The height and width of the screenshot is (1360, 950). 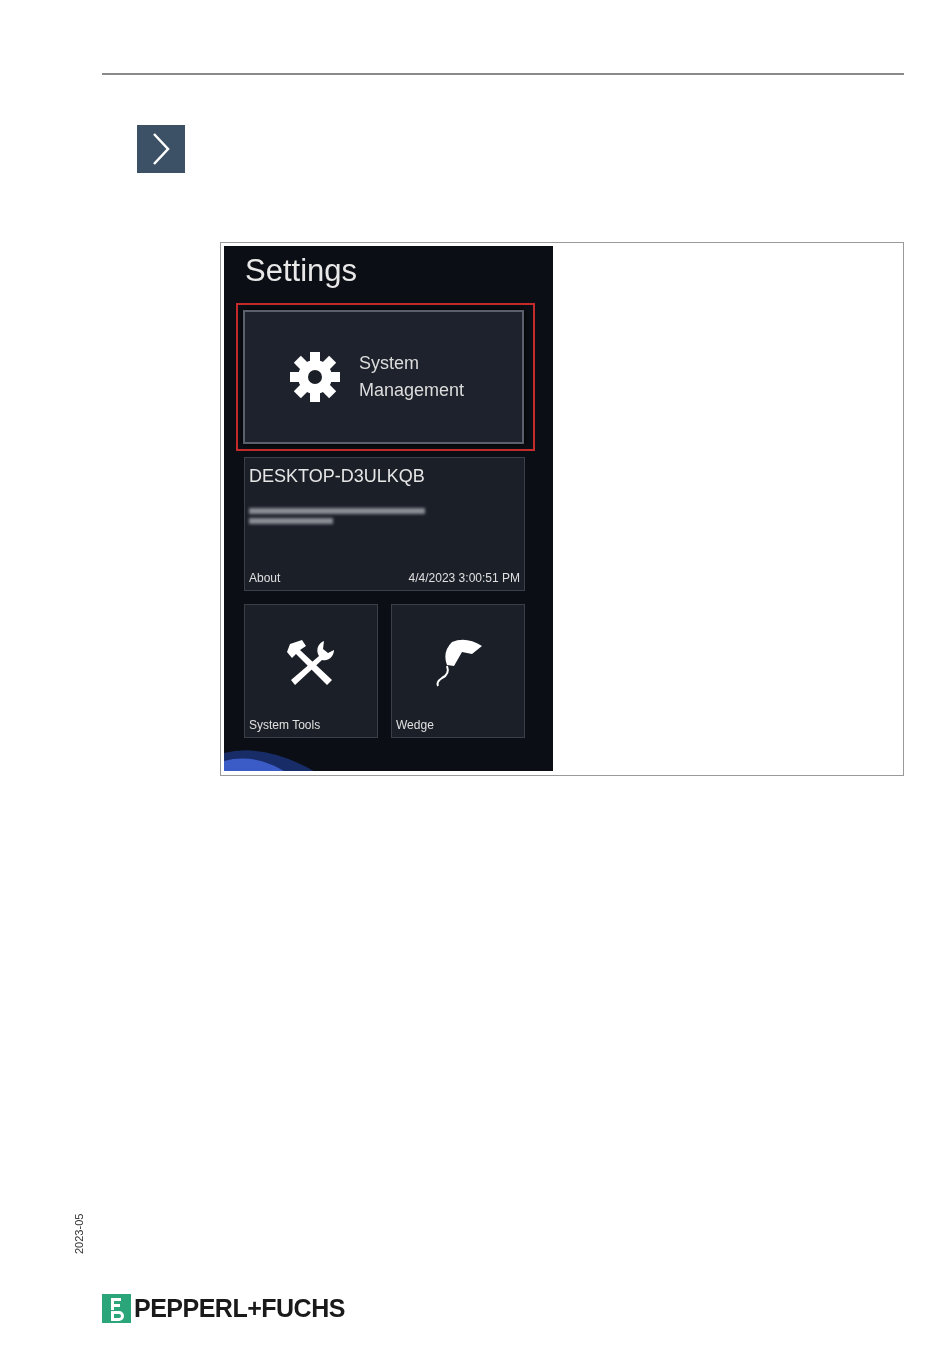 I want to click on tile-label: System Management, so click(x=412, y=377).